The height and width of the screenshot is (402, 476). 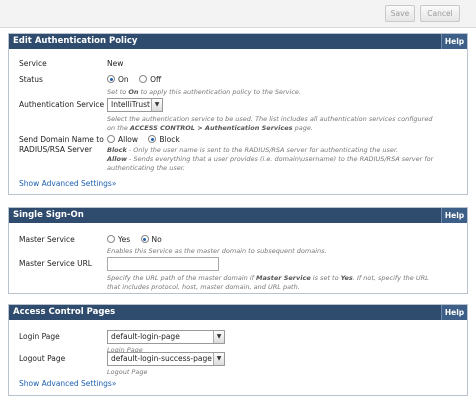 What do you see at coordinates (130, 104) in the screenshot?
I see `auth-service-selected: IntelliTrust` at bounding box center [130, 104].